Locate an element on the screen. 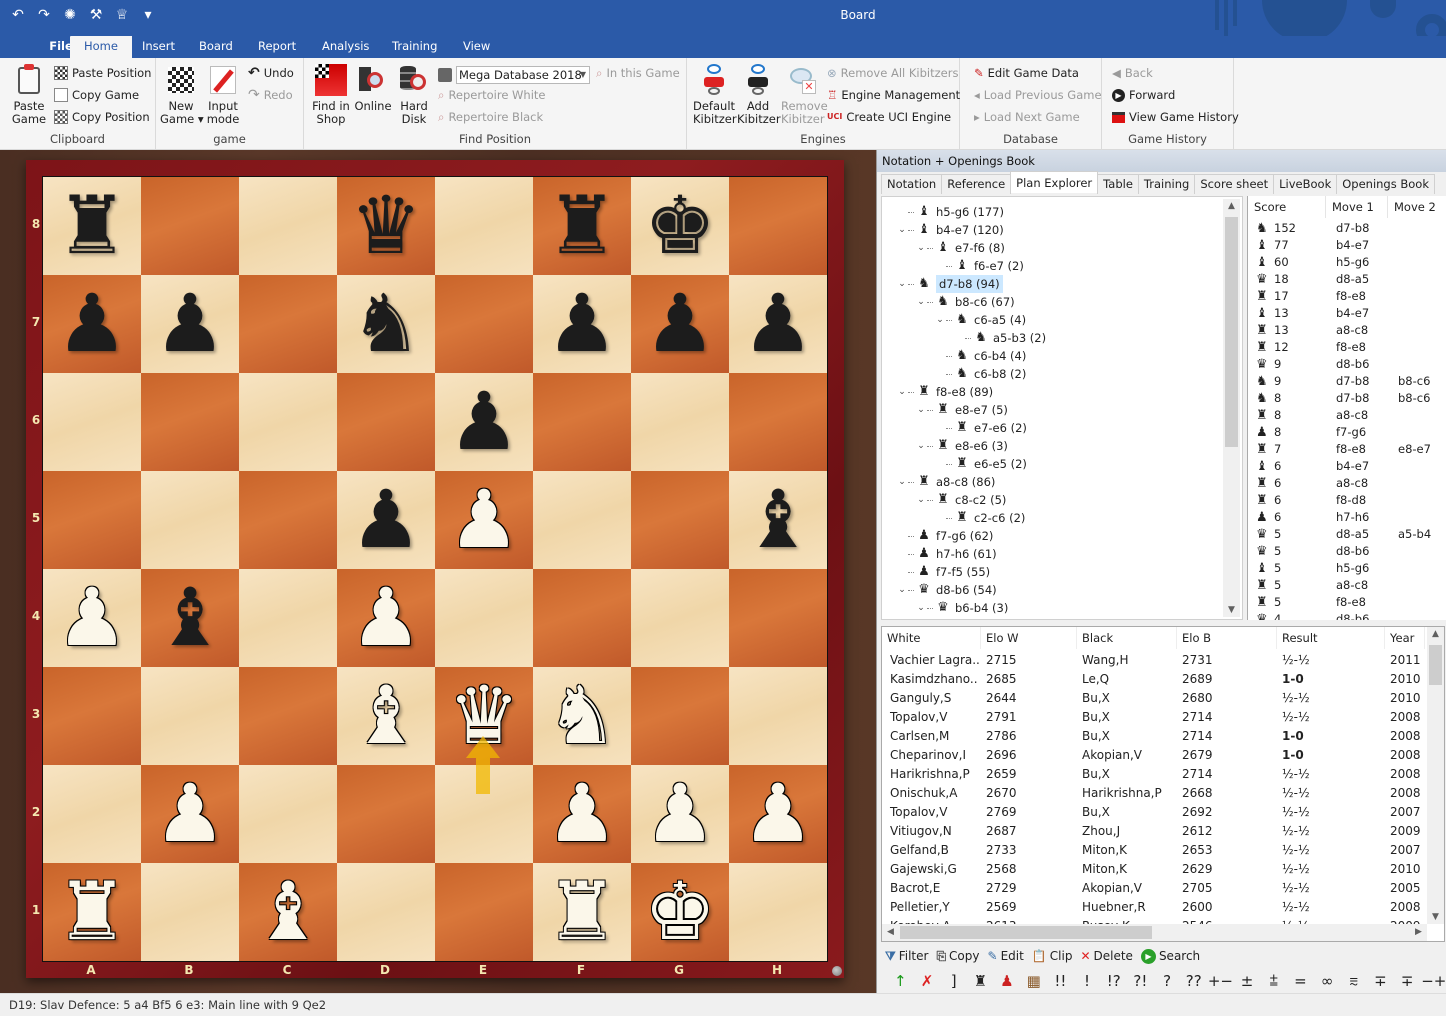 The height and width of the screenshot is (1016, 1446). score-row: ♜ 5 a8-c8 is located at coordinates (1347, 585).